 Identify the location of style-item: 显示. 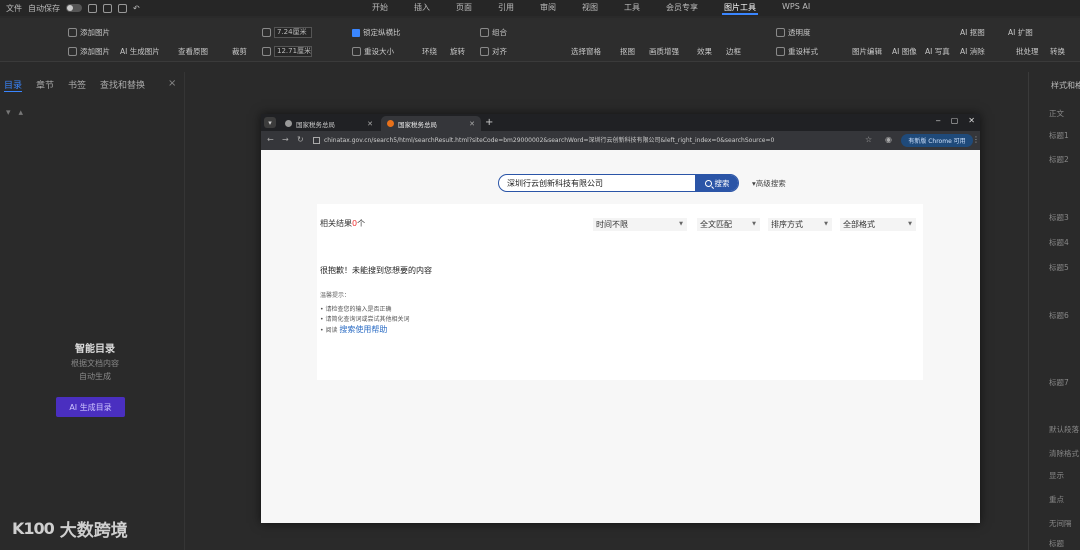
(1046, 475).